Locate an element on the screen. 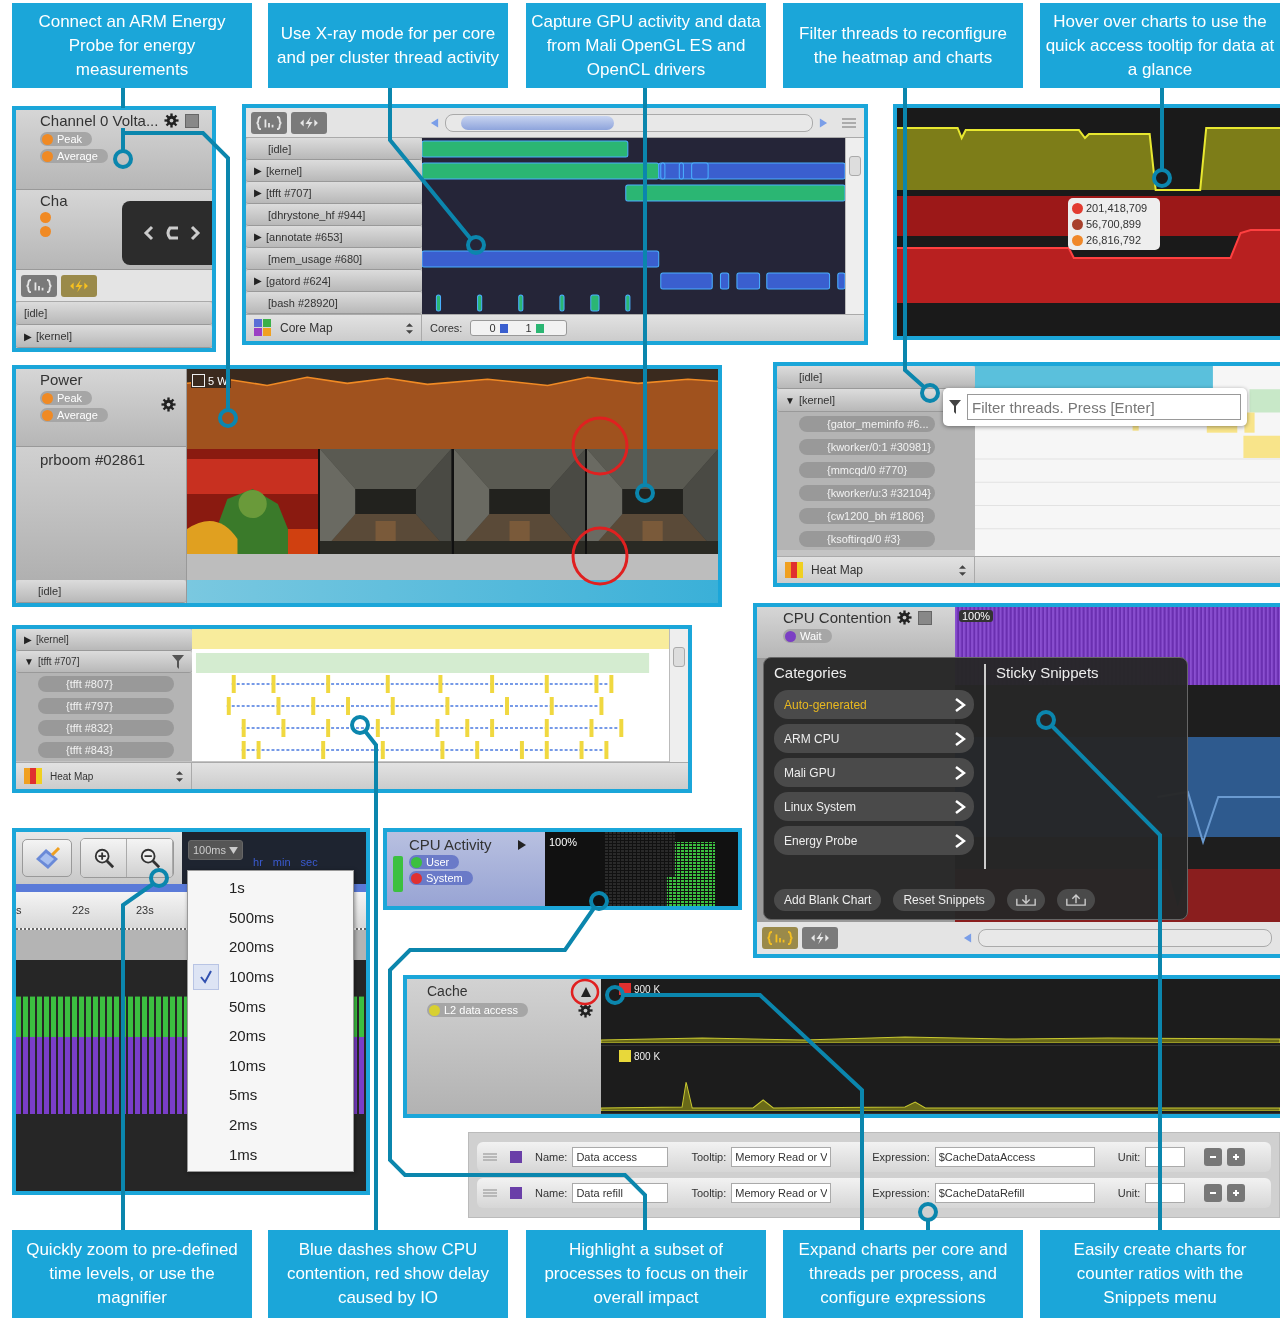 The height and width of the screenshot is (1319, 1280). thread-row: [dhrystone_hf #944] is located at coordinates (334, 215).